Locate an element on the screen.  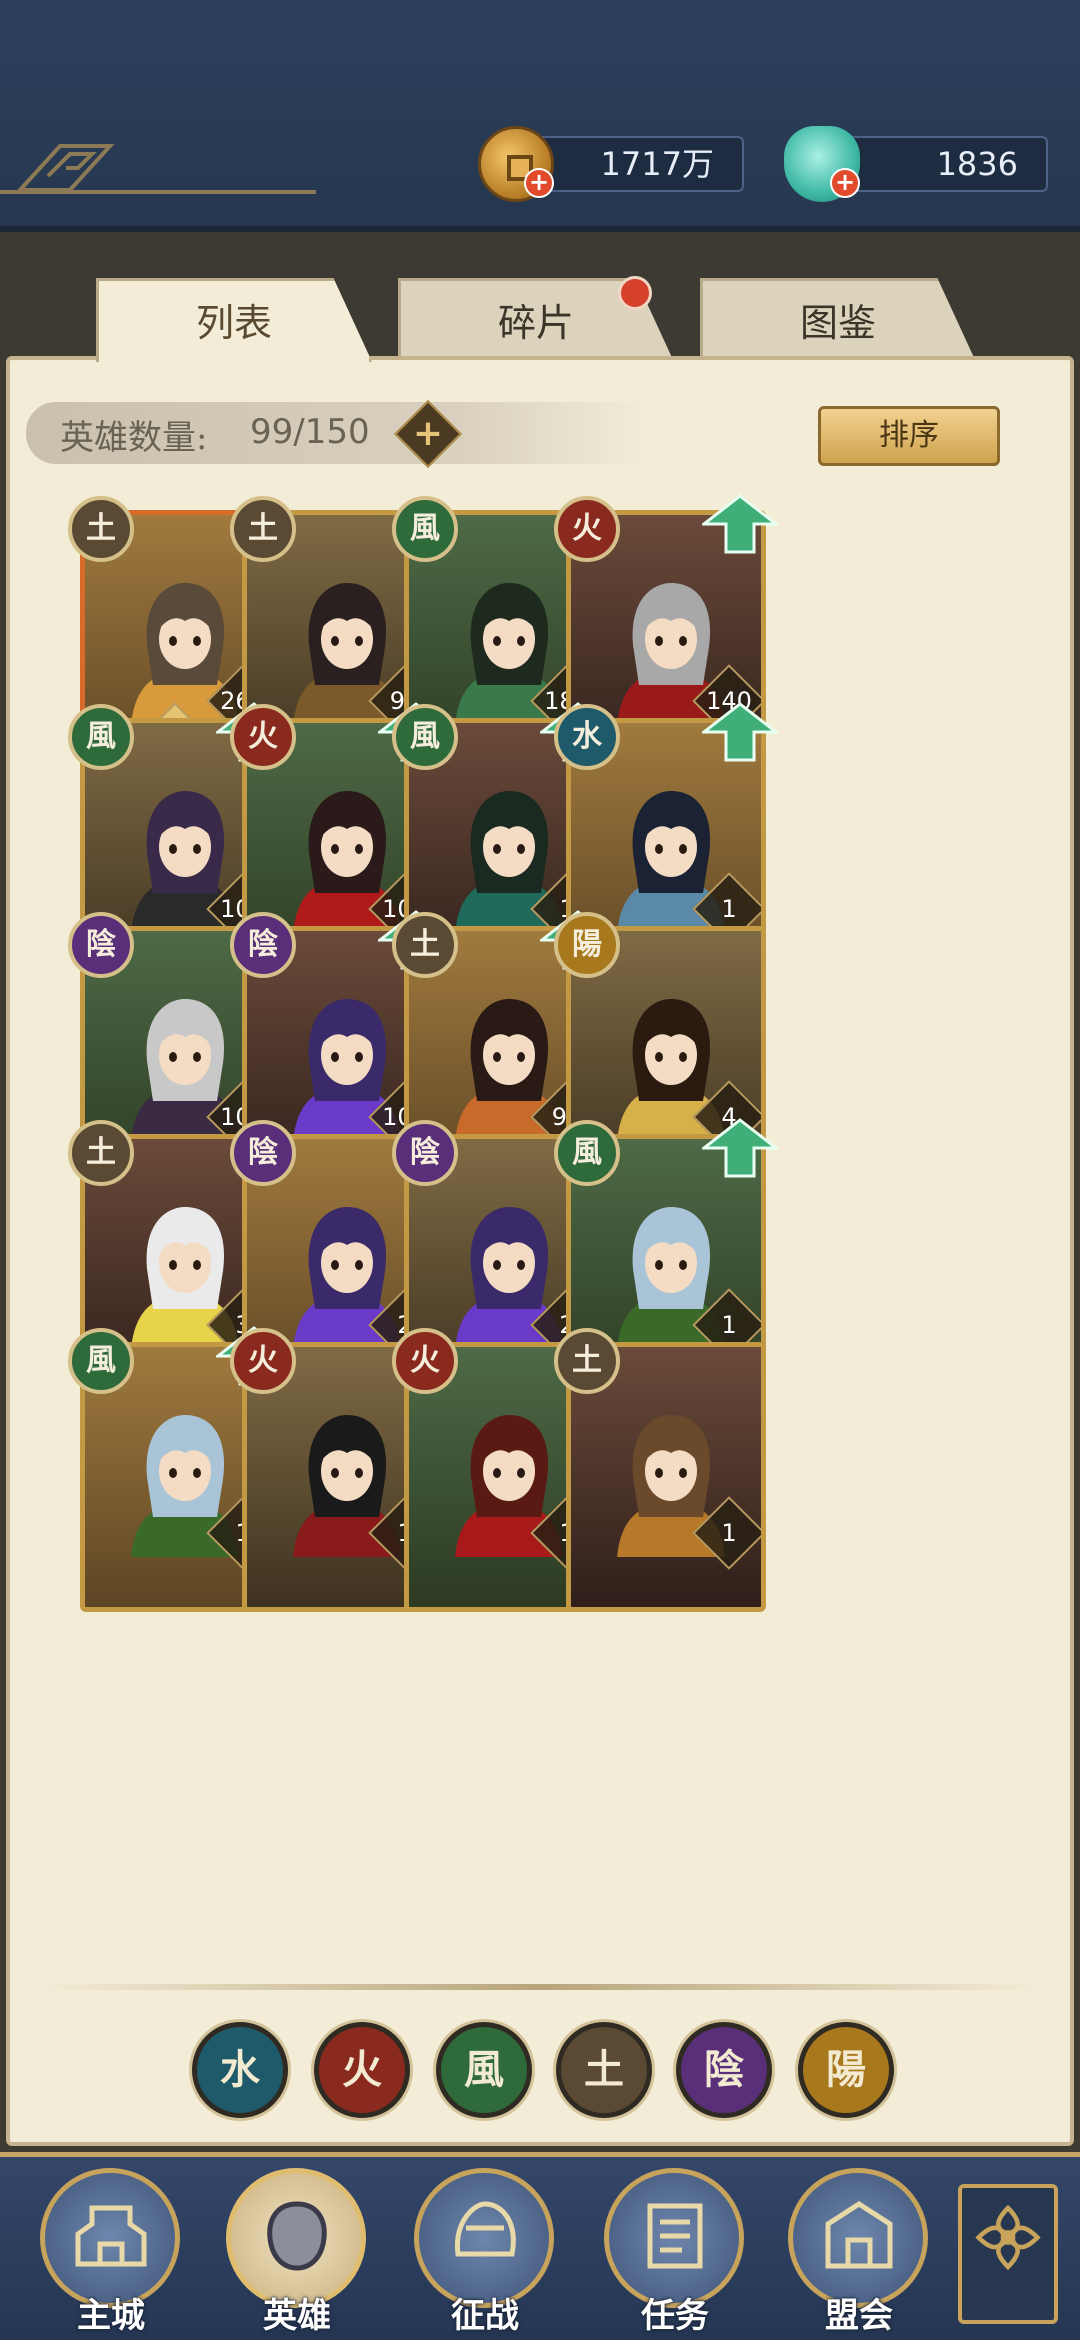
flower-menu-button is located at coordinates (1008, 2254).